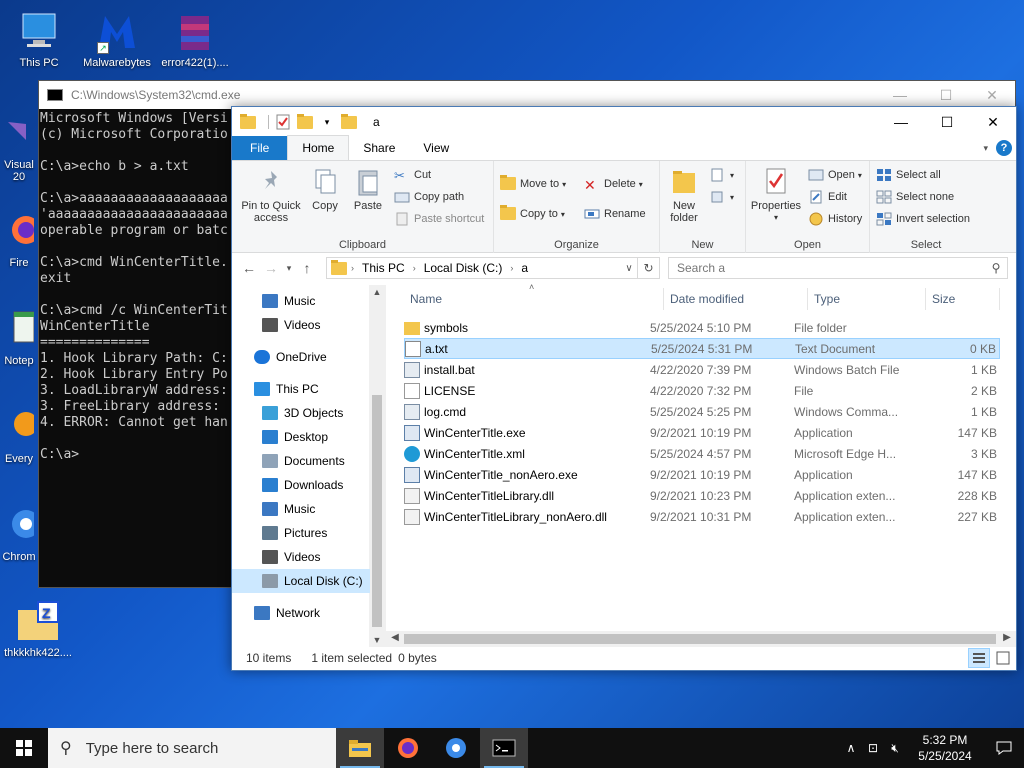 This screenshot has height=768, width=1024. Describe the element at coordinates (684, 195) in the screenshot. I see `new-folder-button: New folder` at that location.